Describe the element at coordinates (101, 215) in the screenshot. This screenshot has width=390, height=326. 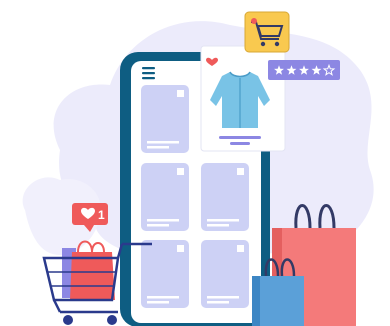
I see `notification-count: 1` at that location.